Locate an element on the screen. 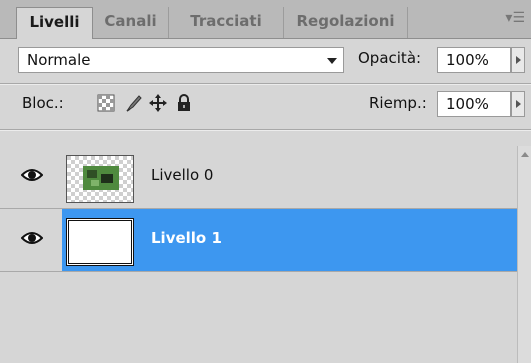  tab-canali: Canali is located at coordinates (131, 22).